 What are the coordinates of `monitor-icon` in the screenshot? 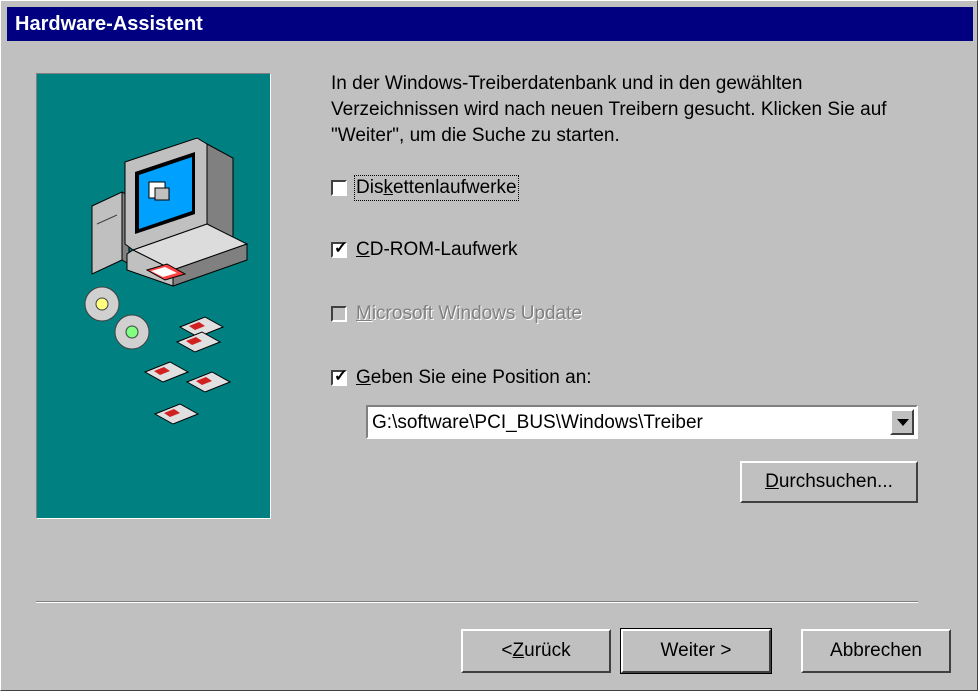 It's located at (186, 212).